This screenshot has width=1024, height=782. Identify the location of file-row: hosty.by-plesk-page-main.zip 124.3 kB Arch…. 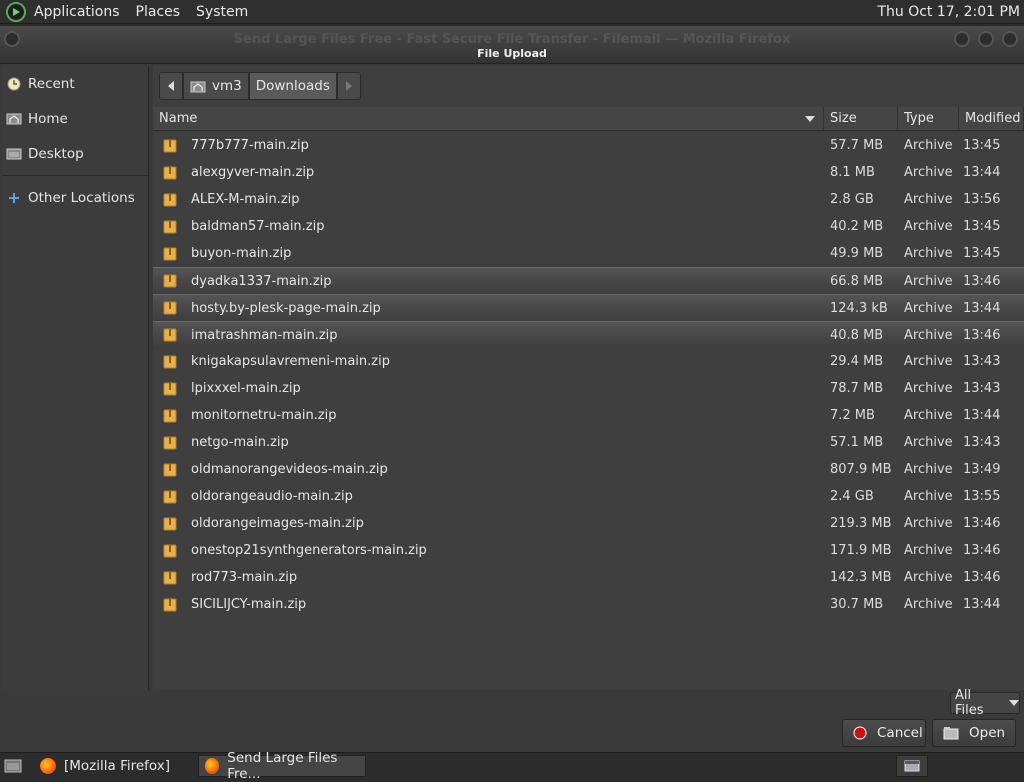
(588, 307).